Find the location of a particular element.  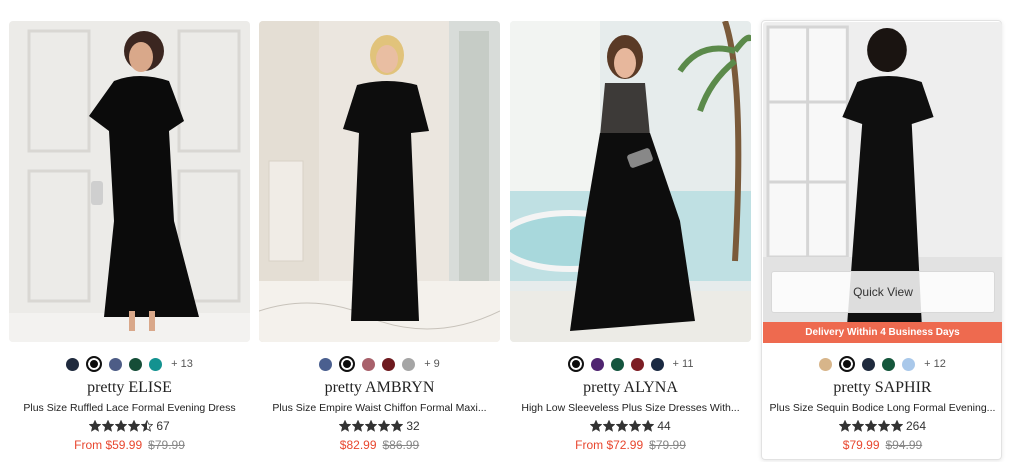

current-price: From $72.99 is located at coordinates (609, 445).